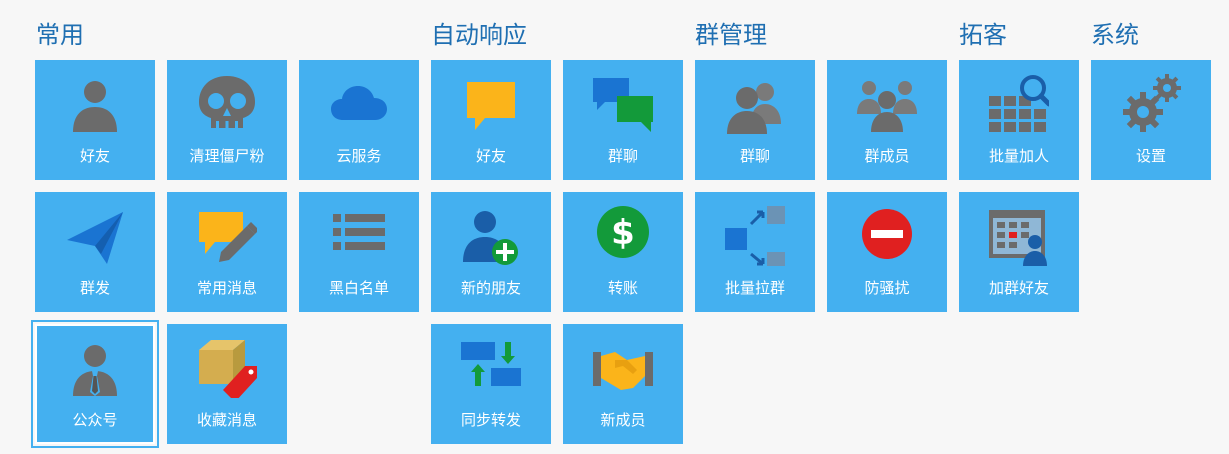 The width and height of the screenshot is (1229, 454). What do you see at coordinates (1115, 35) in the screenshot?
I see `section-system: 系统` at bounding box center [1115, 35].